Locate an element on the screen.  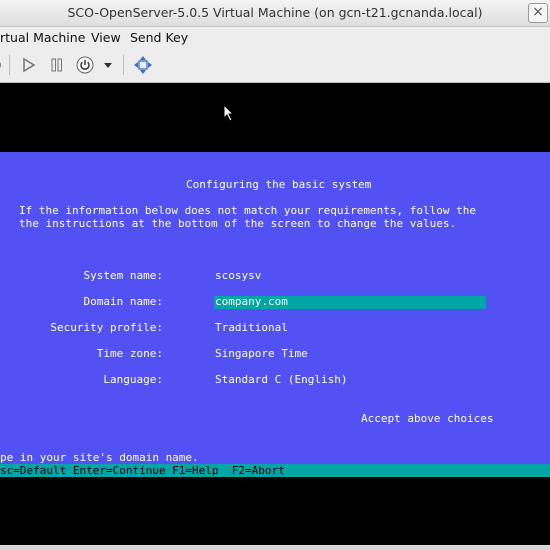
power-icon is located at coordinates (85, 65).